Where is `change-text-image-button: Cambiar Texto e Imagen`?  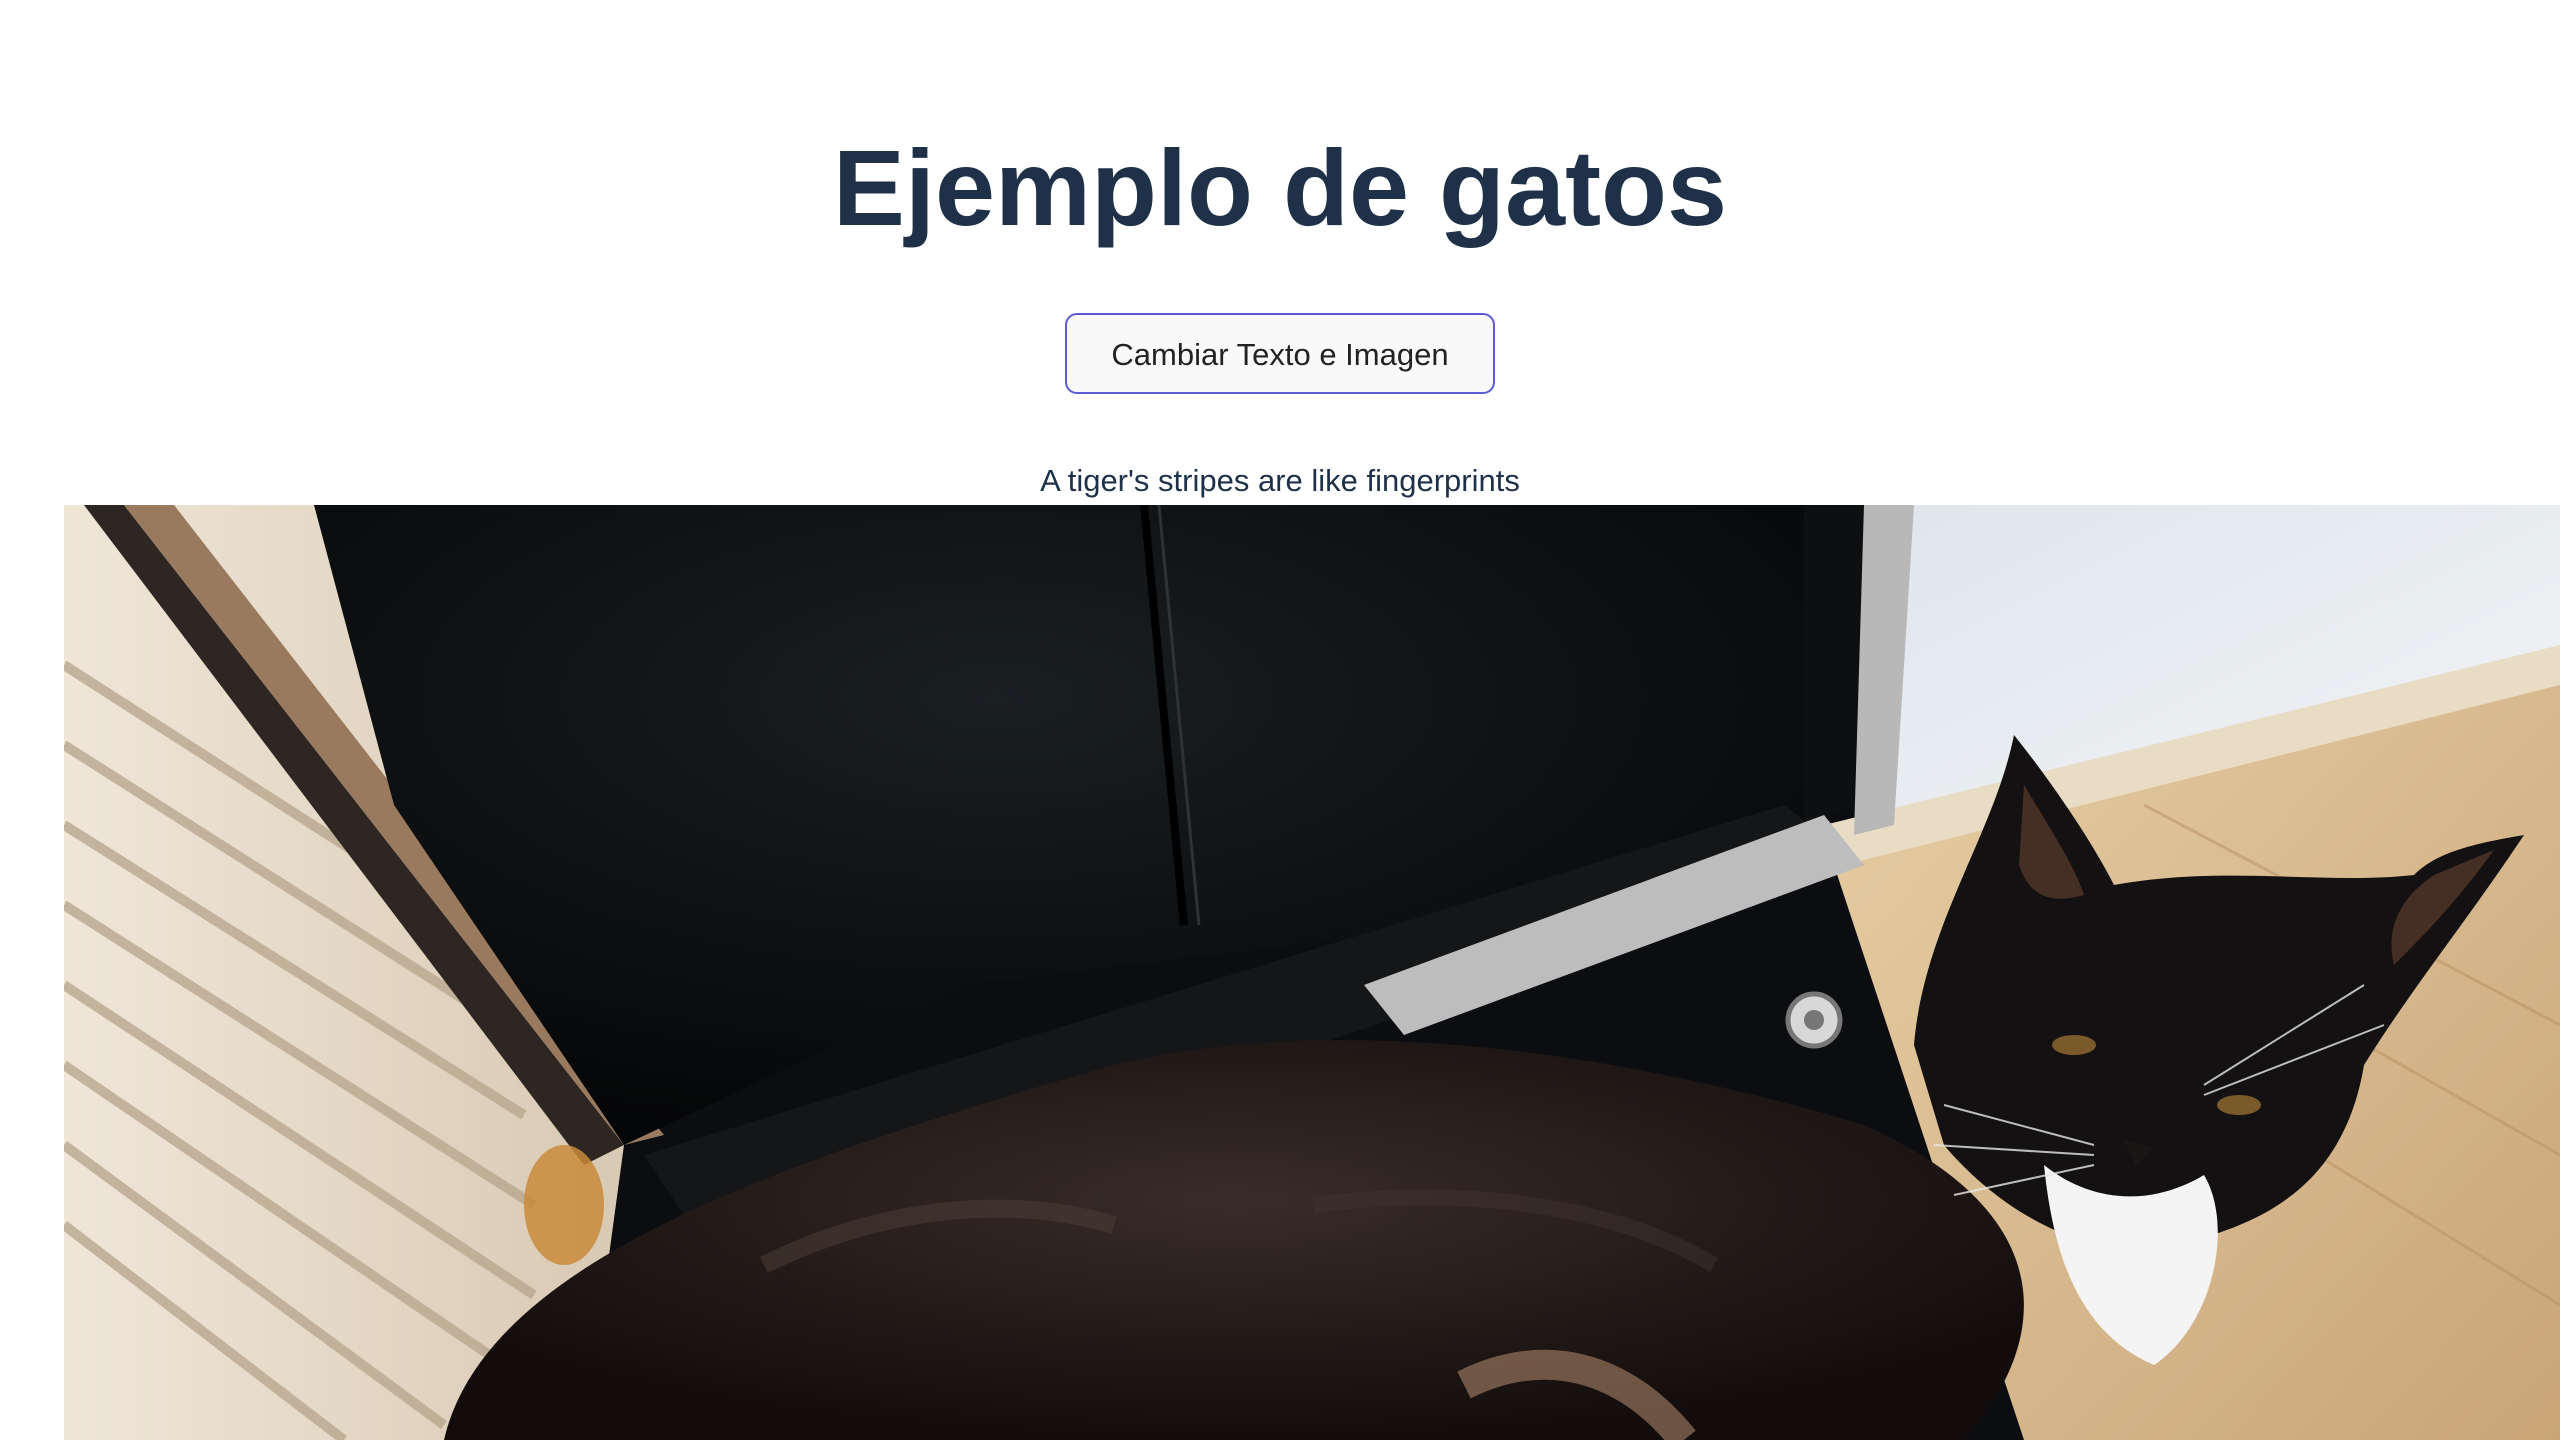 change-text-image-button: Cambiar Texto e Imagen is located at coordinates (1280, 353).